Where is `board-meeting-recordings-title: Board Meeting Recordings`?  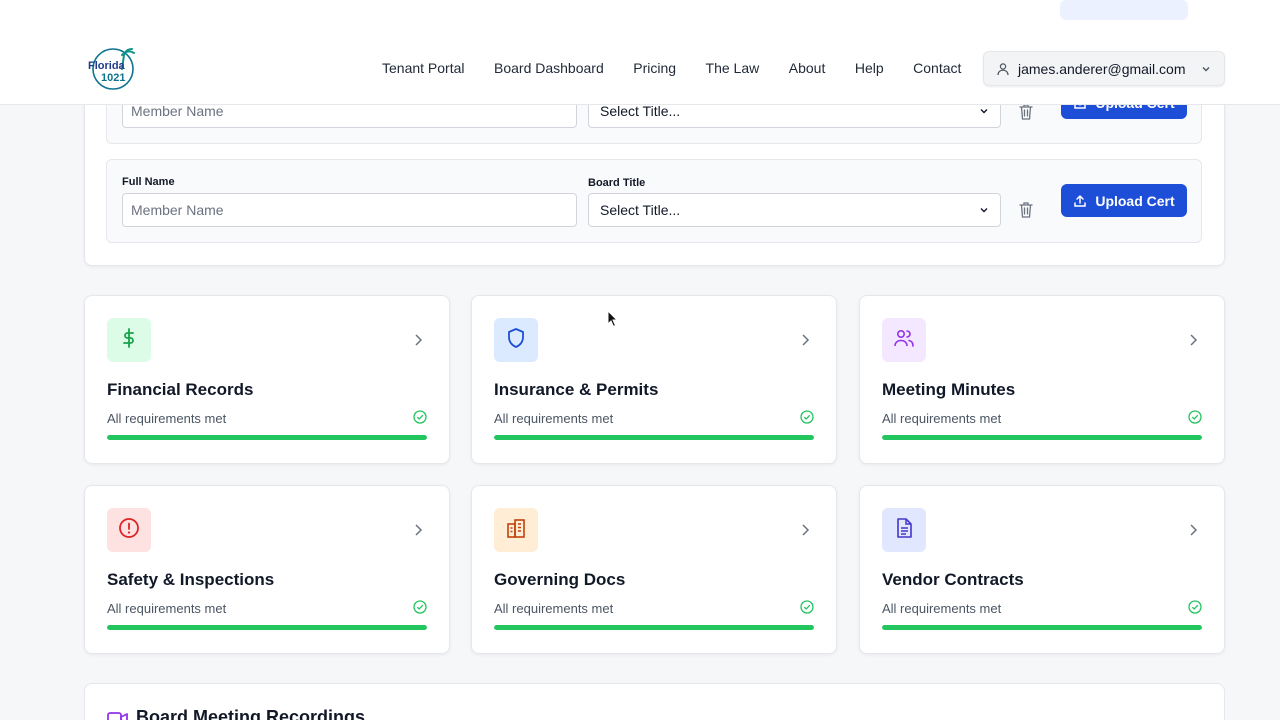 board-meeting-recordings-title: Board Meeting Recordings is located at coordinates (251, 713).